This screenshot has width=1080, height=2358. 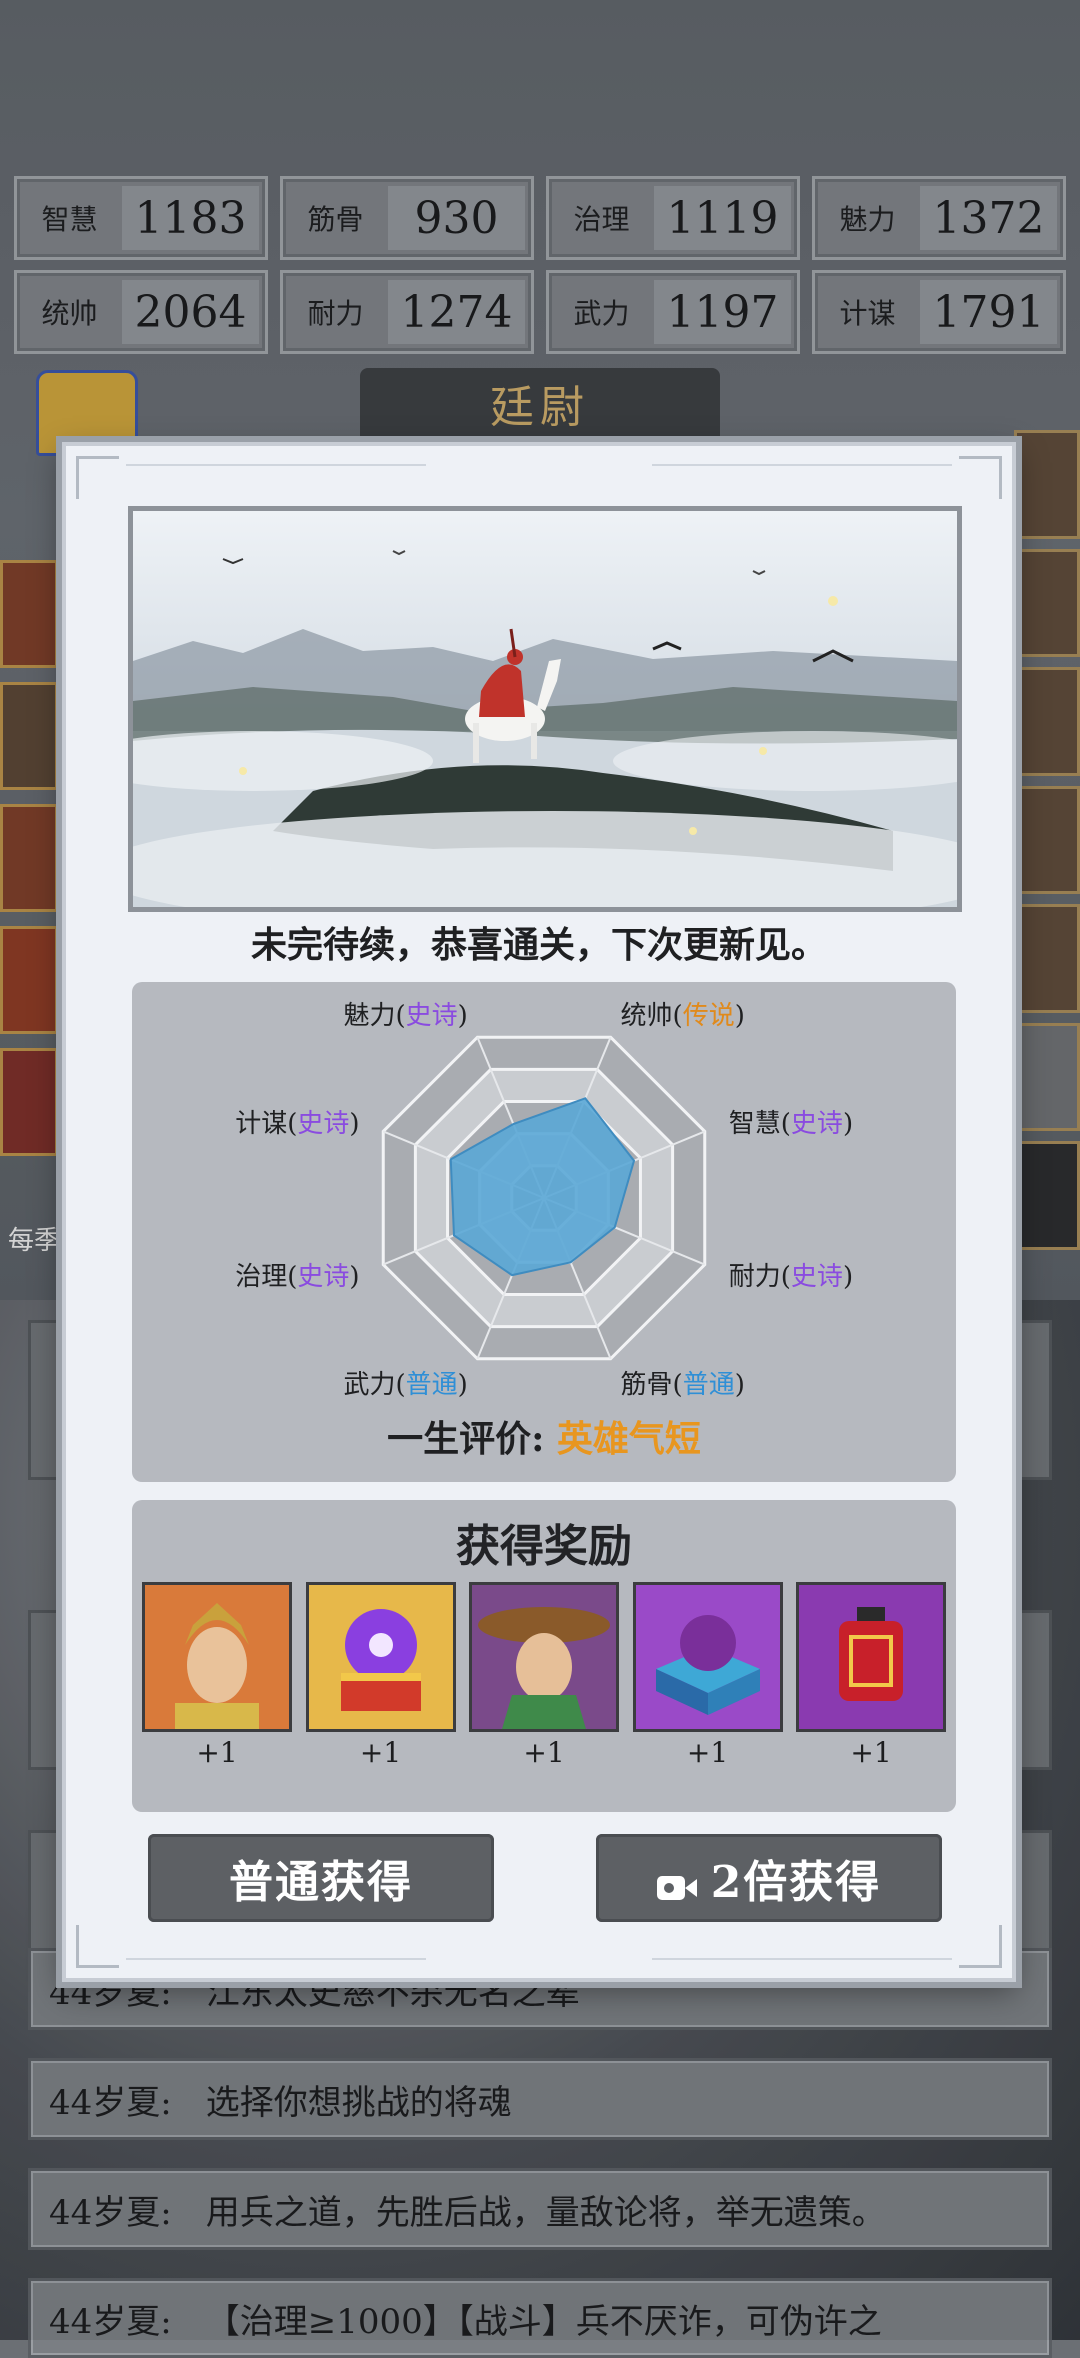 I want to click on general-portrait-icon, so click(x=217, y=1657).